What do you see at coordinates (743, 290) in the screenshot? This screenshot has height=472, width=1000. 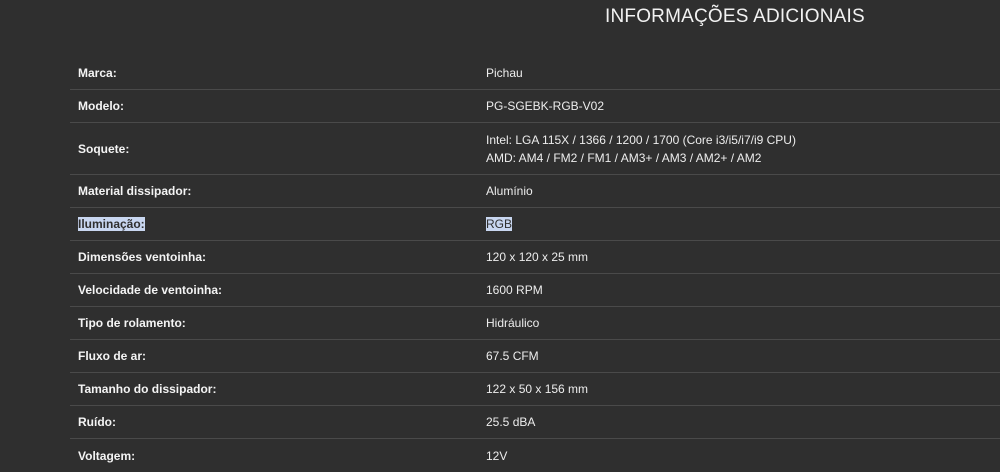 I see `spec-value: 1600 RPM` at bounding box center [743, 290].